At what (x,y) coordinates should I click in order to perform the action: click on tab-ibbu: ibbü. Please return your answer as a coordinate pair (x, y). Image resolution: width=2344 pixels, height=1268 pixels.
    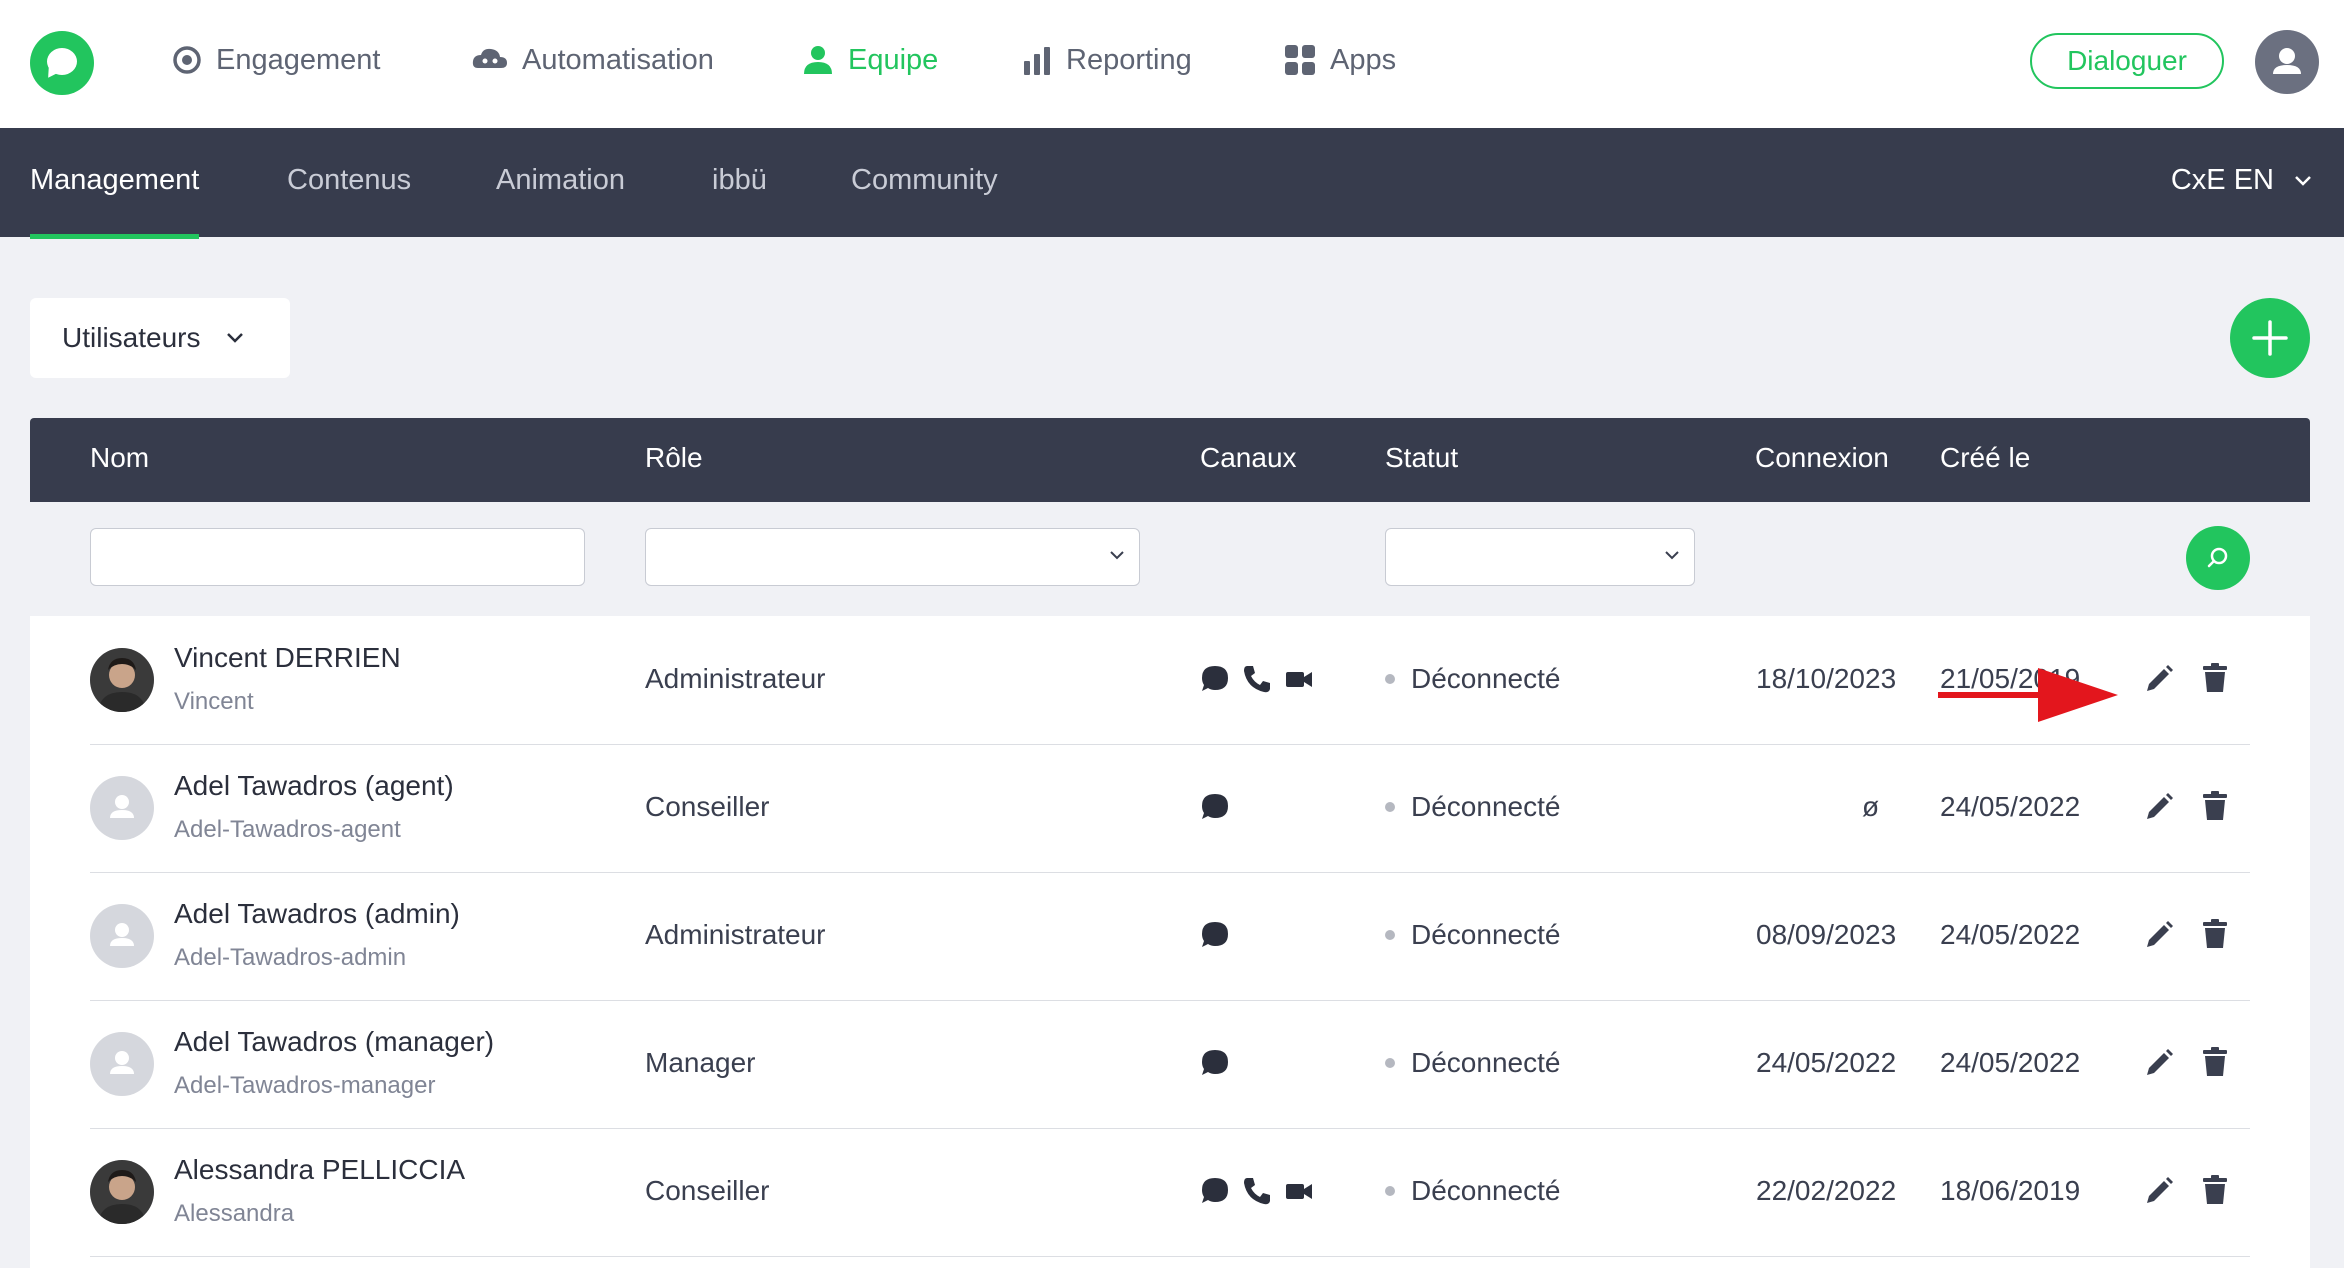
    Looking at the image, I should click on (739, 180).